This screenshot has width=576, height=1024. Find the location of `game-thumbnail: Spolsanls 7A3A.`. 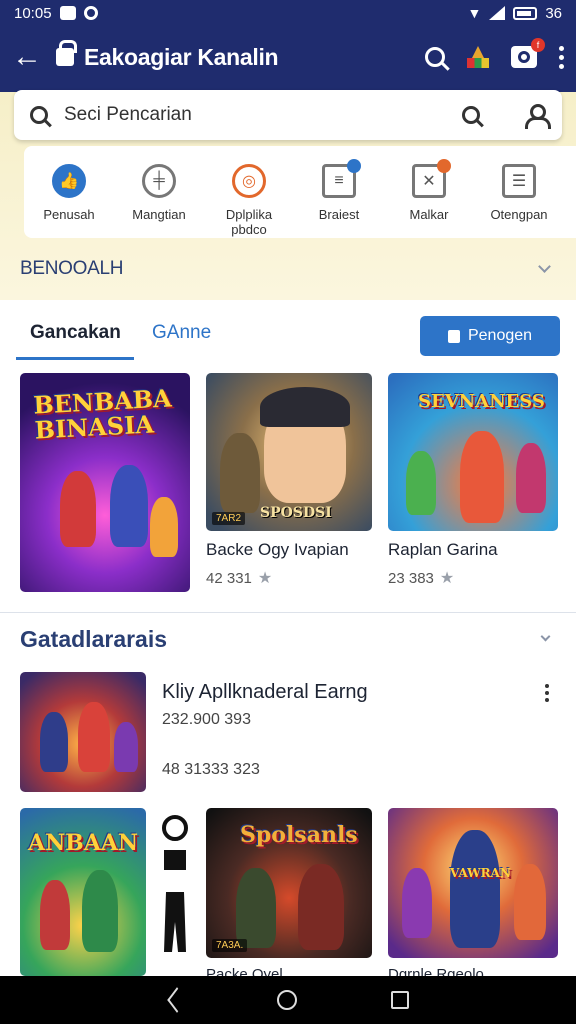

game-thumbnail: Spolsanls 7A3A. is located at coordinates (289, 883).